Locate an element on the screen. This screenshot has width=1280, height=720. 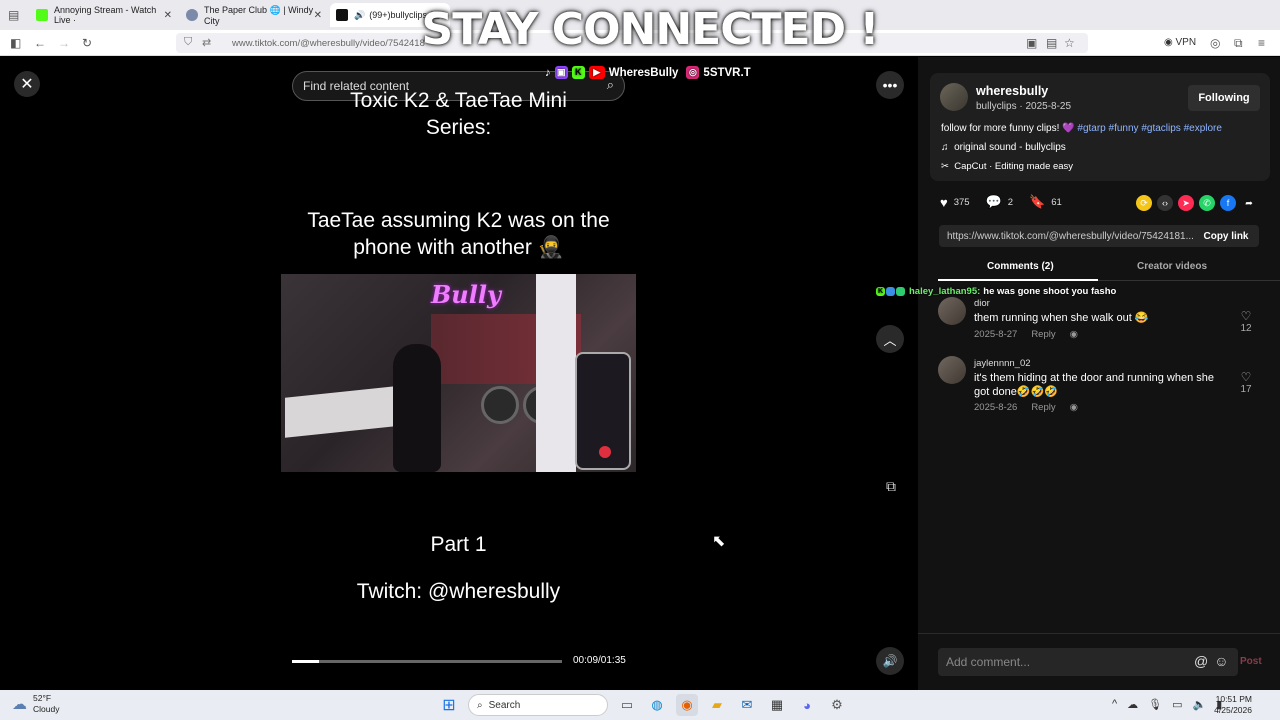
mouse-cursor-icon: ⬉ is located at coordinates (719, 541).